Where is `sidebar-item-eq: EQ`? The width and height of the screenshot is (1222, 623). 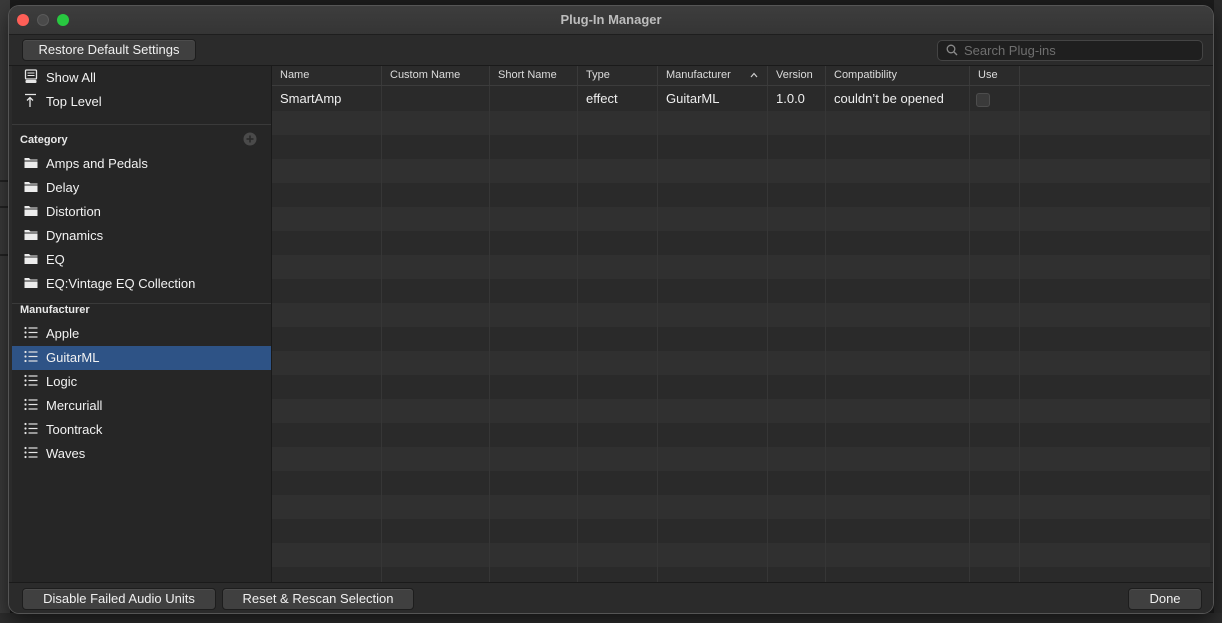 sidebar-item-eq: EQ is located at coordinates (141, 260).